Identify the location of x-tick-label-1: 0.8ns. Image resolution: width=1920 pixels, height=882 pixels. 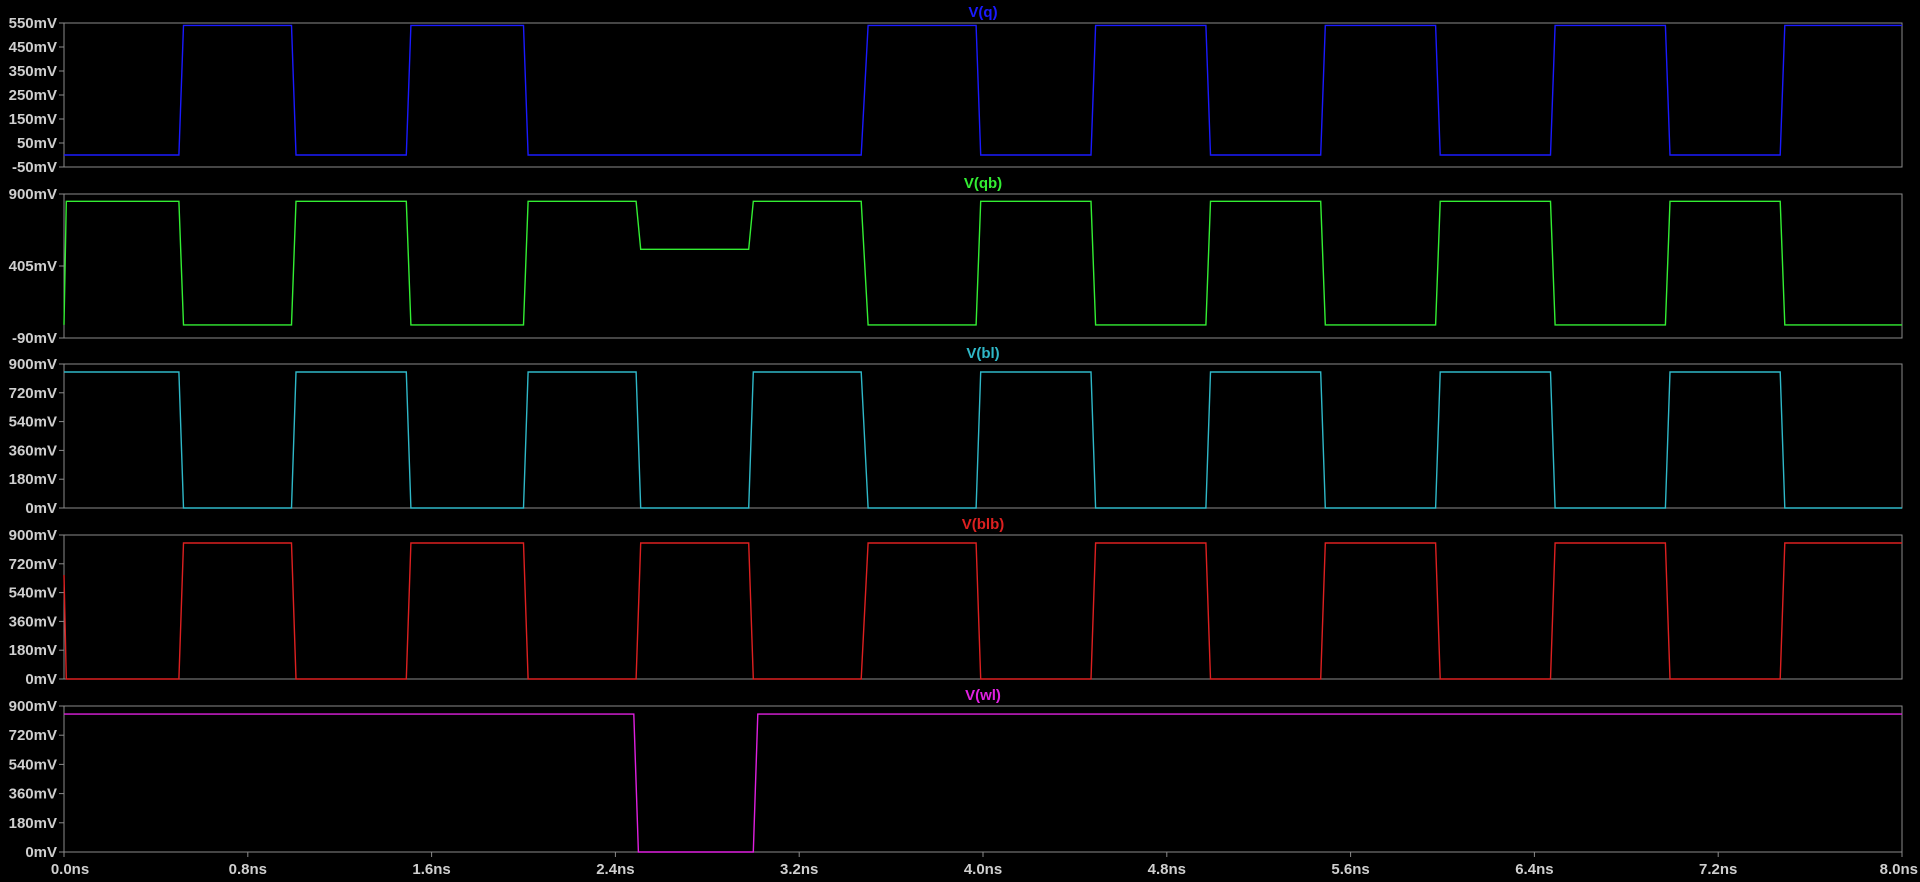
(248, 869).